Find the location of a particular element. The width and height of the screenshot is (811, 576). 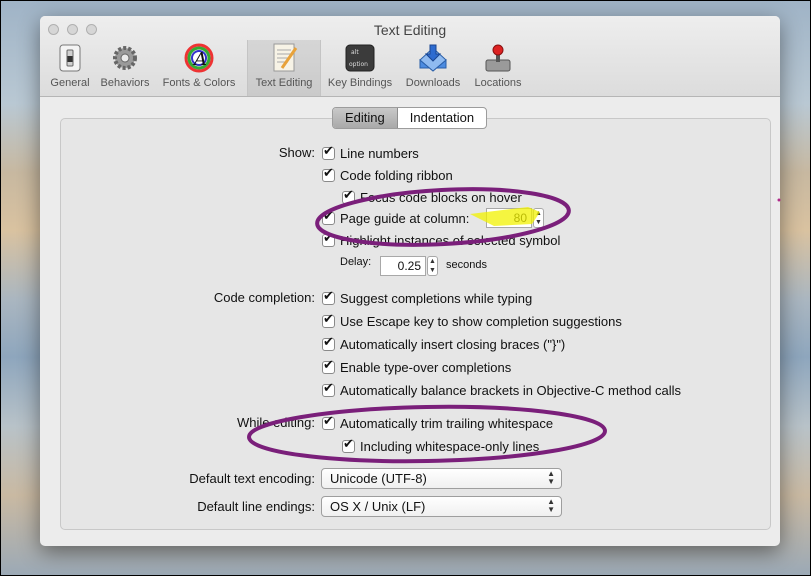

toolbar-behaviors: Behaviors is located at coordinates (125, 67).